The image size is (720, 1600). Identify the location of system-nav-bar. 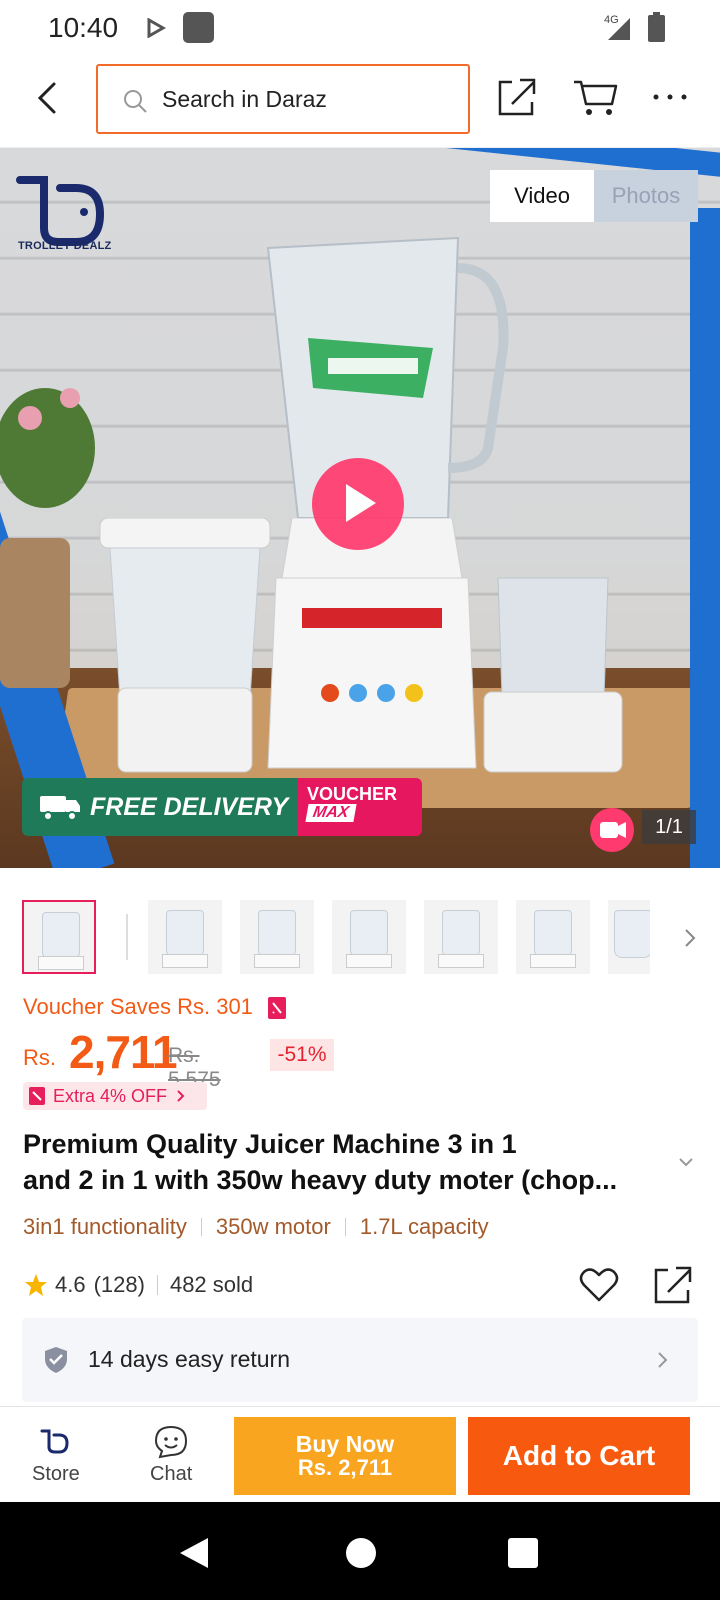
(360, 1551).